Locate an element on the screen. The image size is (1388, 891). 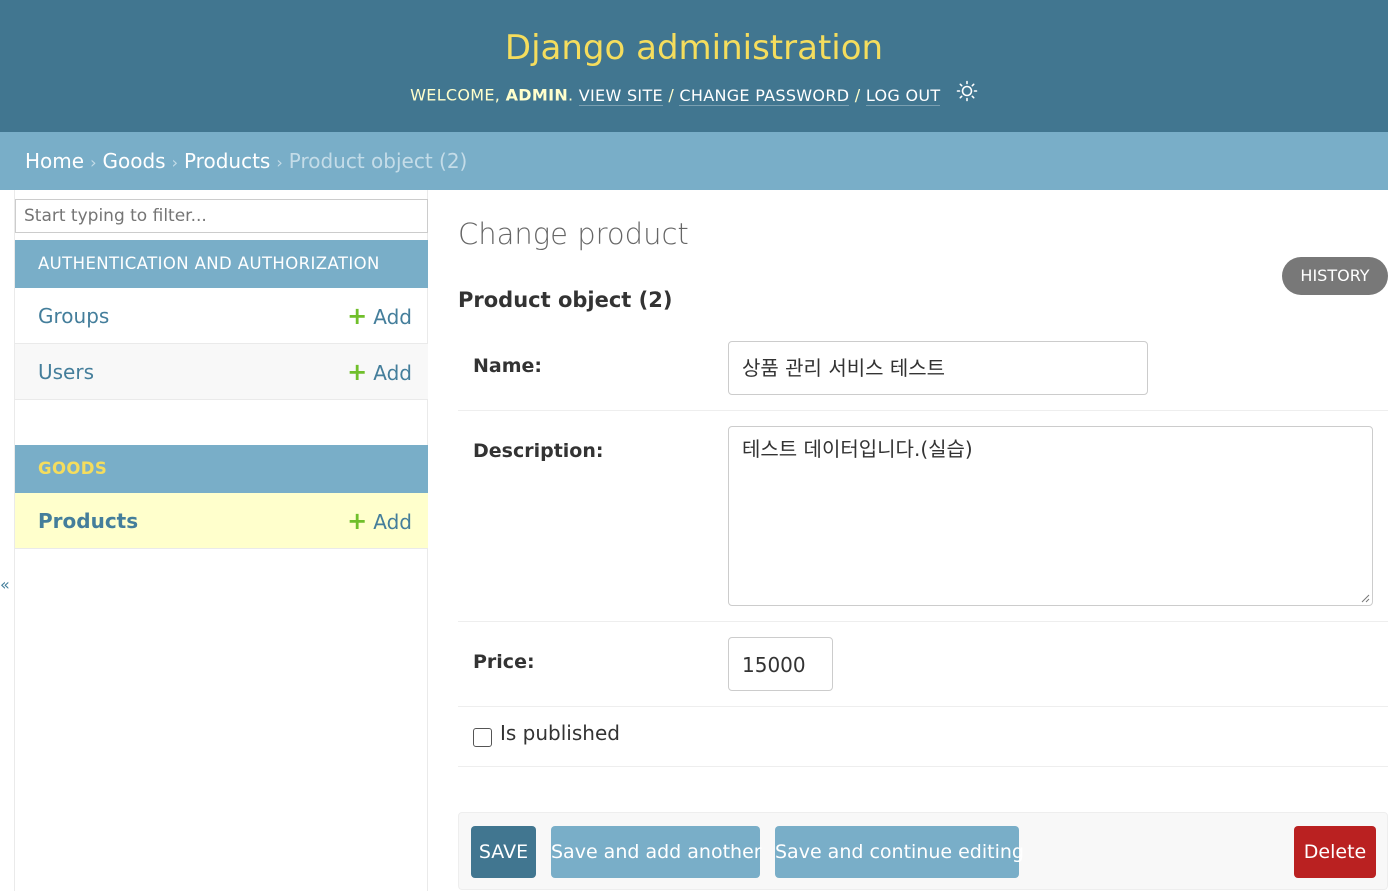
view-site-link: View site is located at coordinates (620, 95).